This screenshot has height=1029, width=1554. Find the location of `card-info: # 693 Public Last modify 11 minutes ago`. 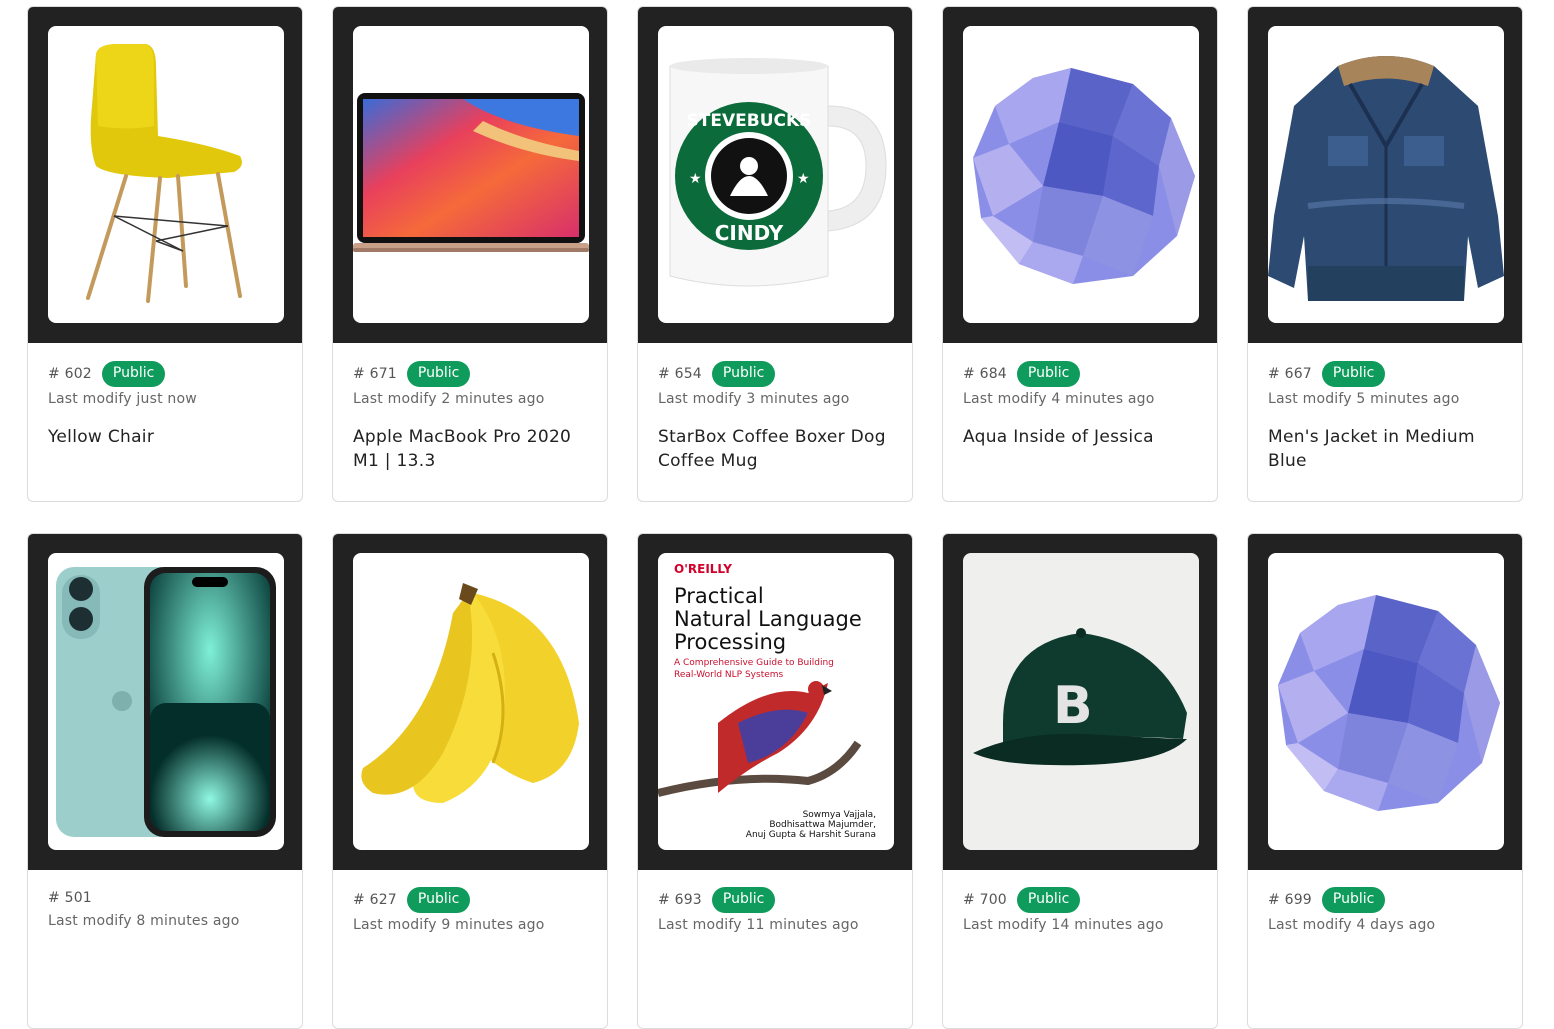

card-info: # 693 Public Last modify 11 minutes ago is located at coordinates (775, 901).